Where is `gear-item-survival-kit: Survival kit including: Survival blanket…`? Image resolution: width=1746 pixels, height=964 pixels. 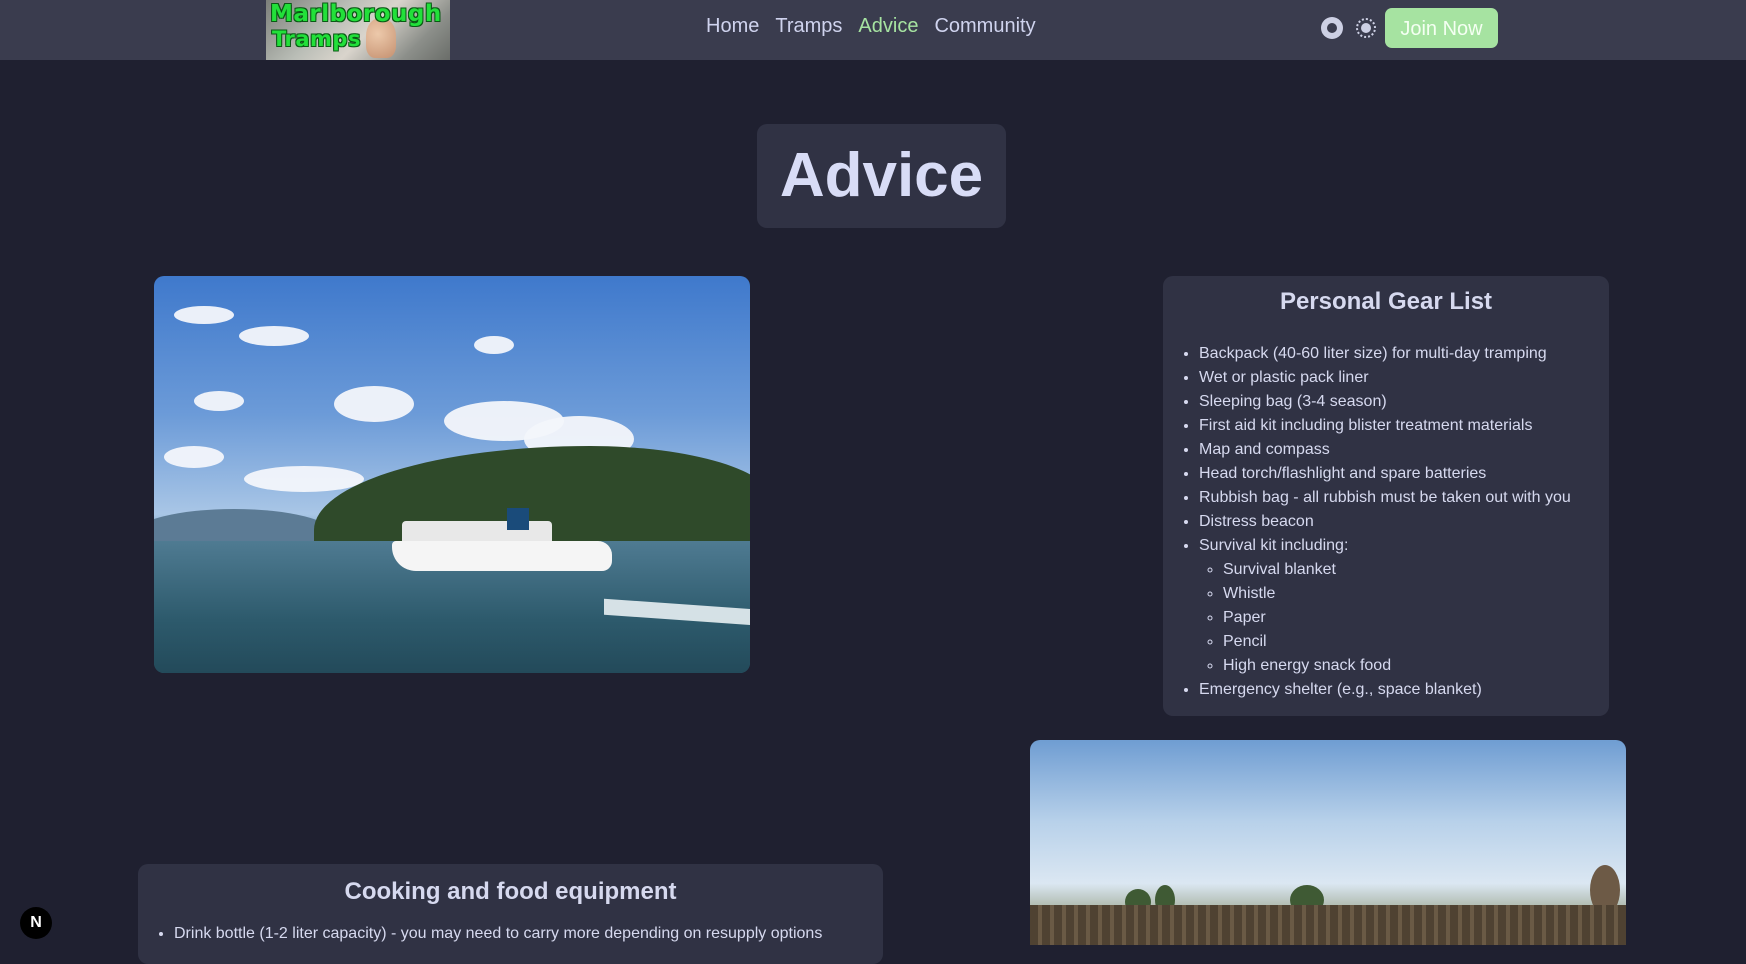 gear-item-survival-kit: Survival kit including: Survival blanket… is located at coordinates (1404, 606).